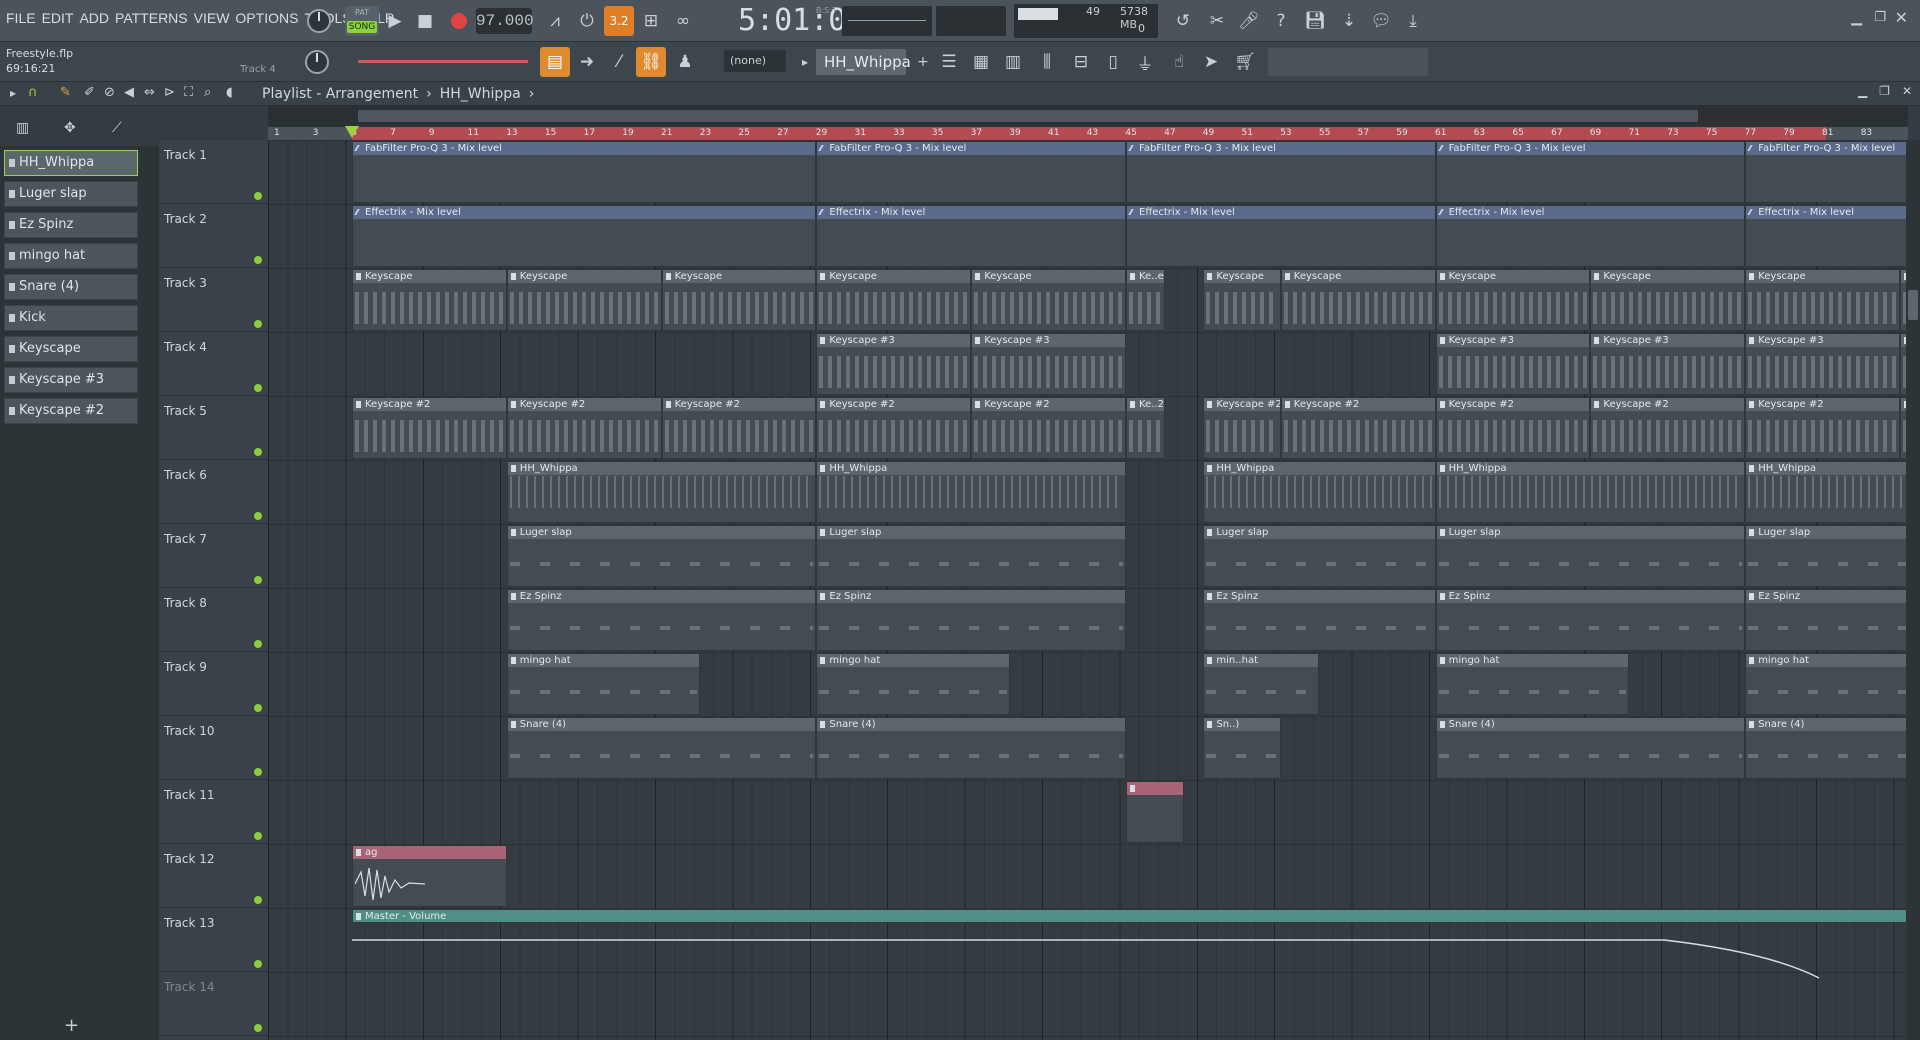  Describe the element at coordinates (149, 92) in the screenshot. I see `slip-icon: ⇔` at that location.